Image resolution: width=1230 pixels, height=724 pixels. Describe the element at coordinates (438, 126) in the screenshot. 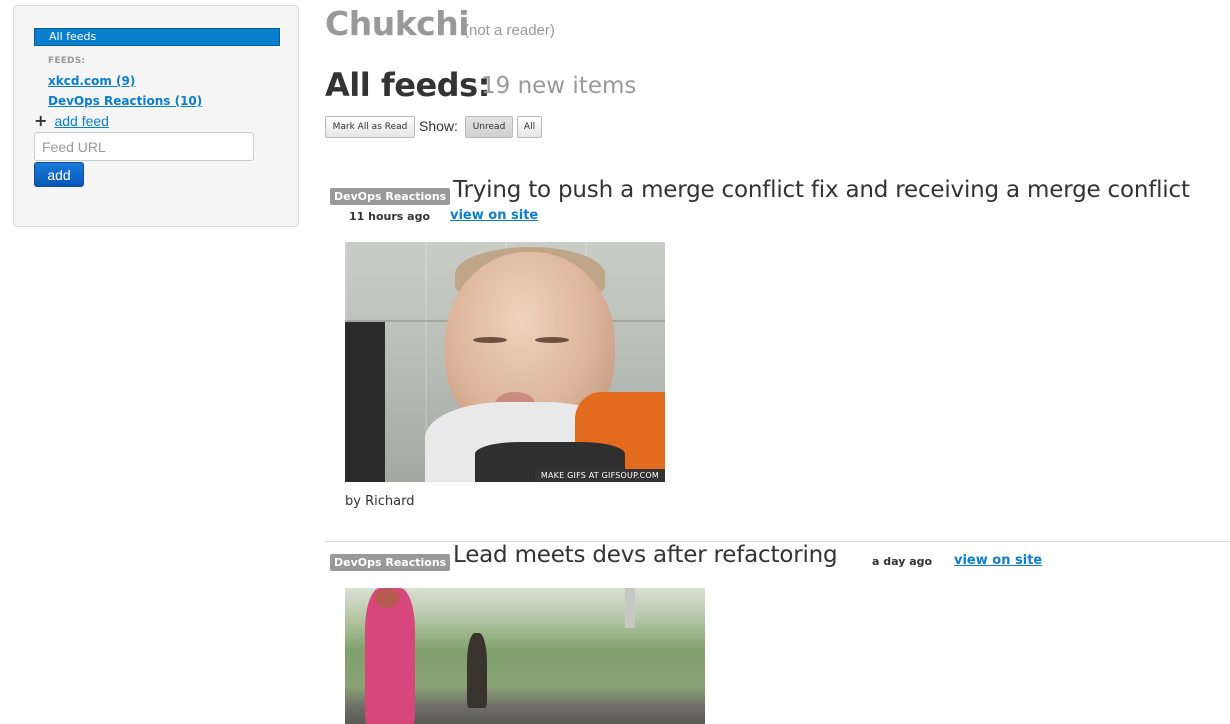

I see `show-label: Show:` at that location.